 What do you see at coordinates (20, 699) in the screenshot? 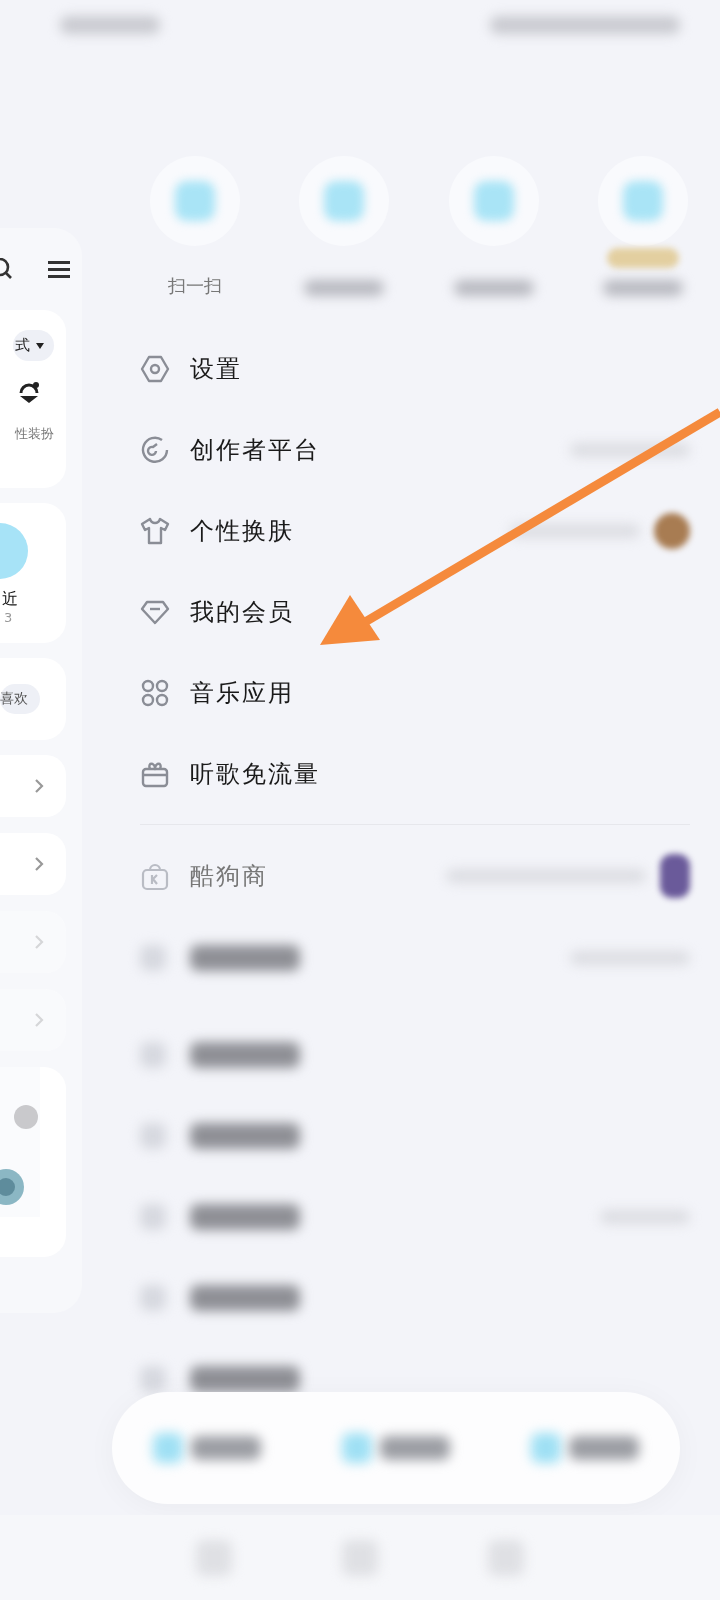
I see `like-pill: 喜欢` at bounding box center [20, 699].